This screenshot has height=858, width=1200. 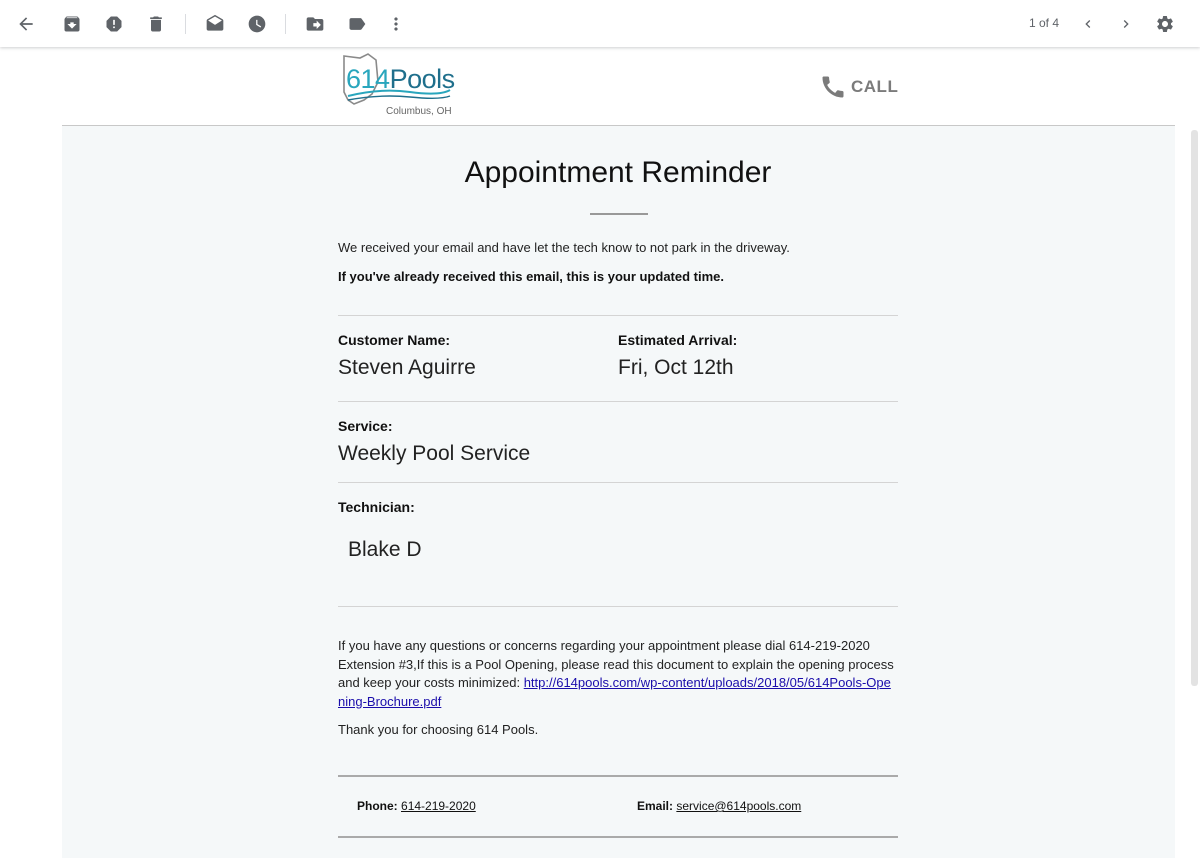 I want to click on more-icon, so click(x=396, y=24).